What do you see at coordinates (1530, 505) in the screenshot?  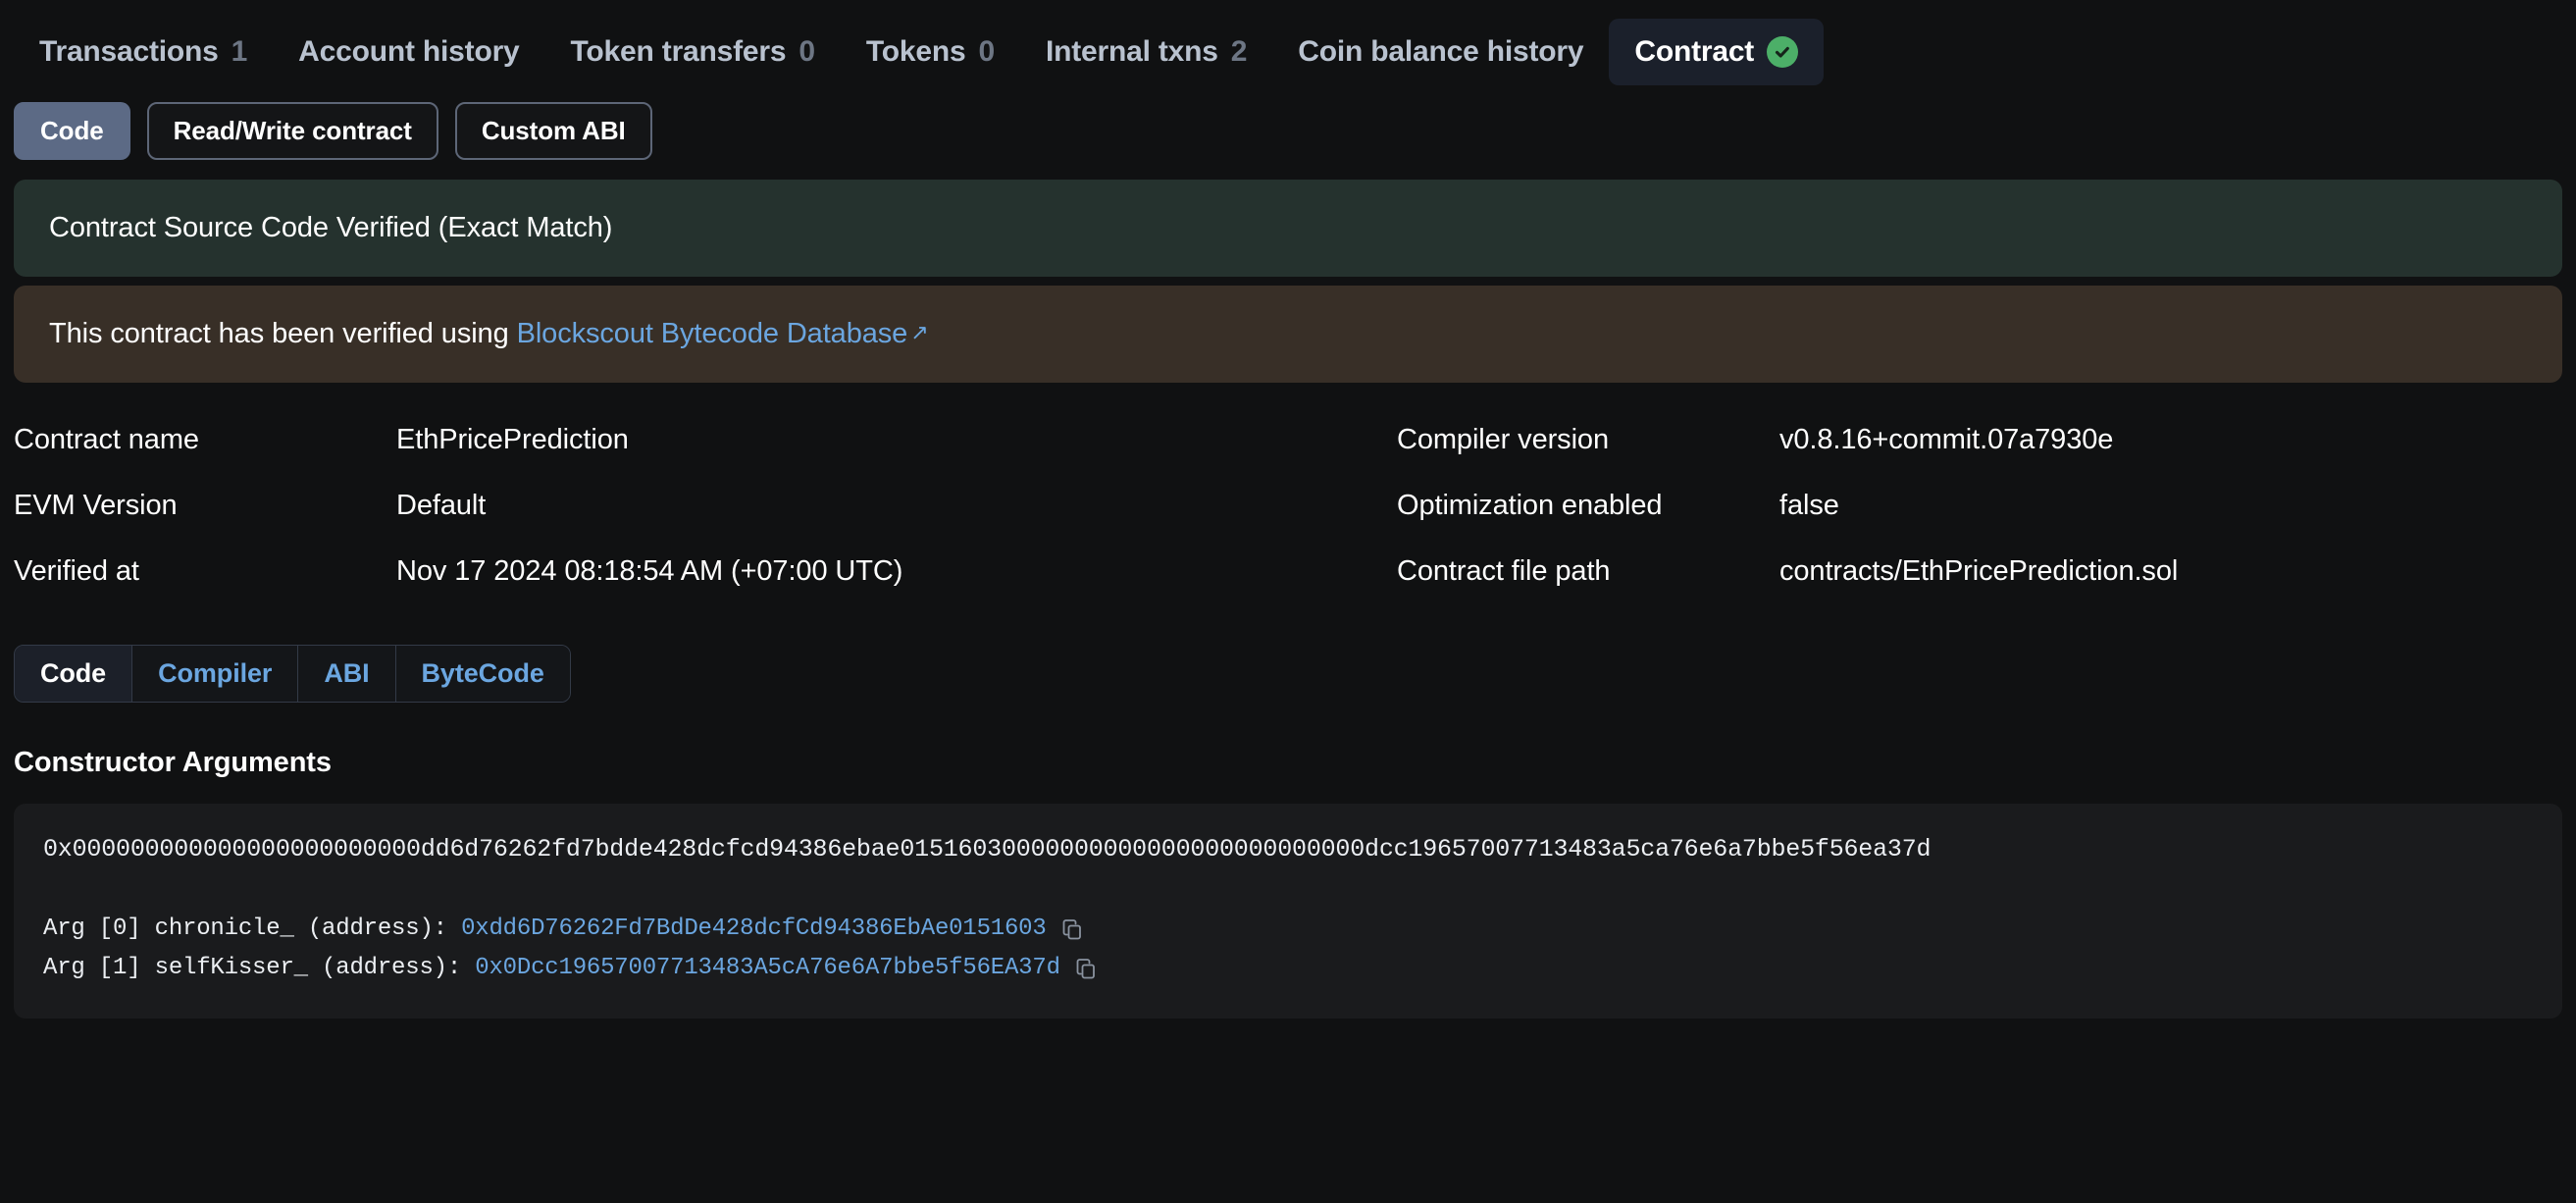 I see `detail-key-optimization-enabled: Optimization enabled` at bounding box center [1530, 505].